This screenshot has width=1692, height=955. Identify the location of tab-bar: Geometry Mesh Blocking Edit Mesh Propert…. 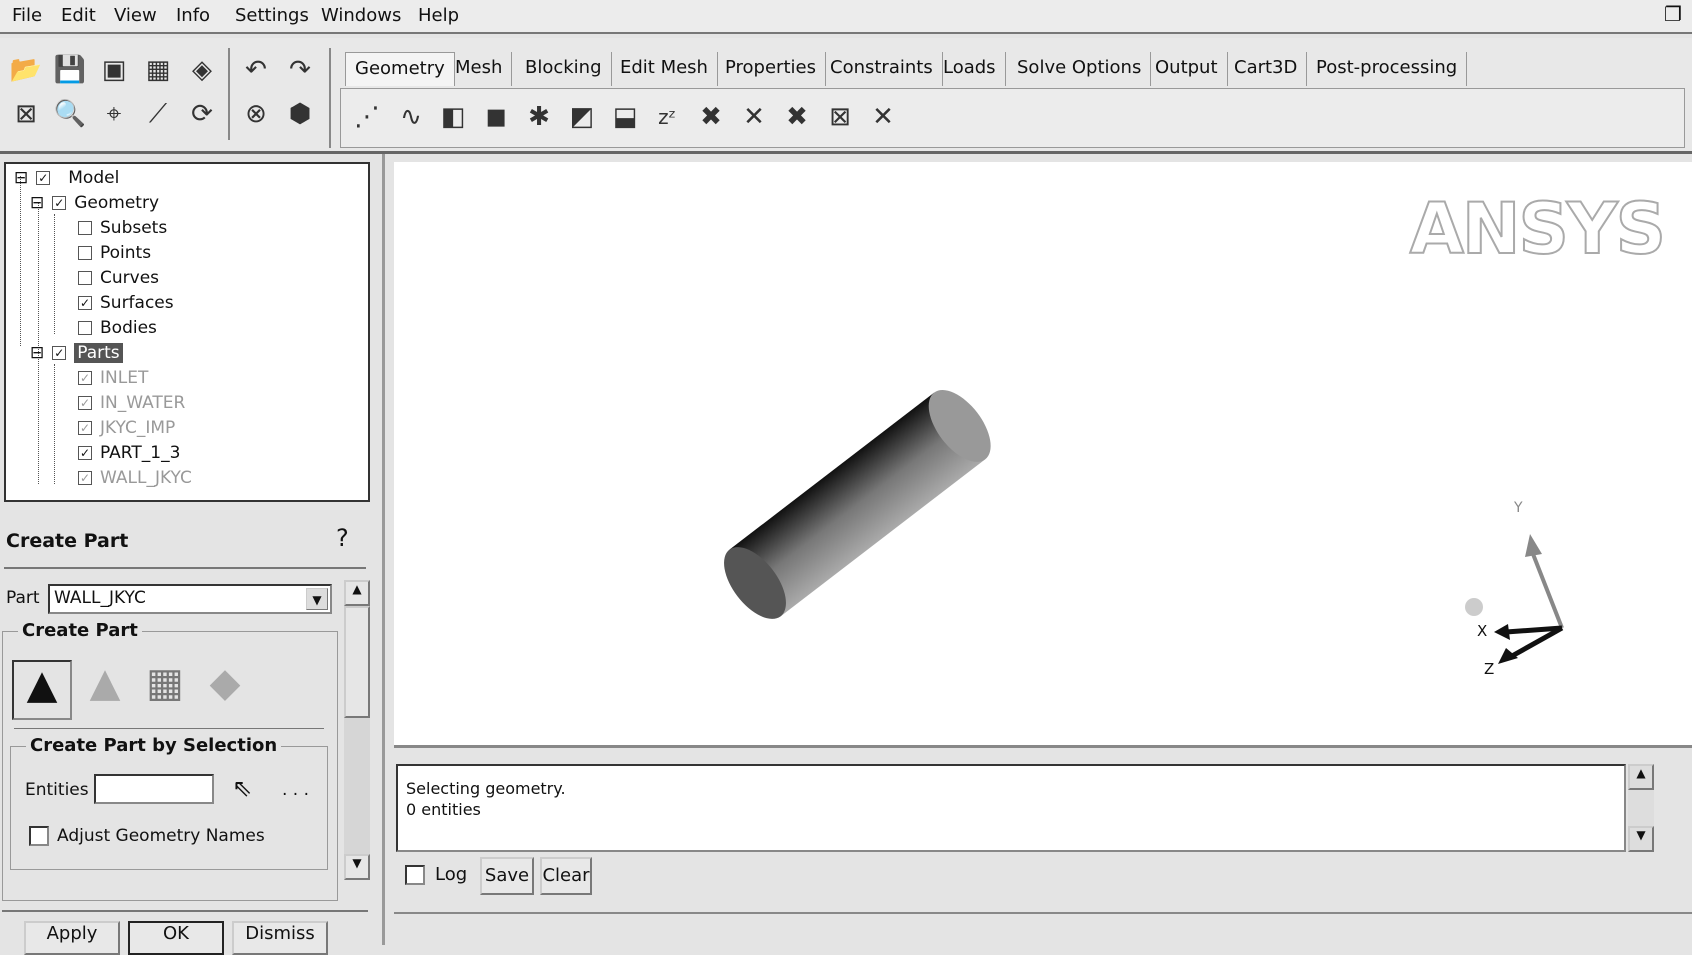
(846, 68).